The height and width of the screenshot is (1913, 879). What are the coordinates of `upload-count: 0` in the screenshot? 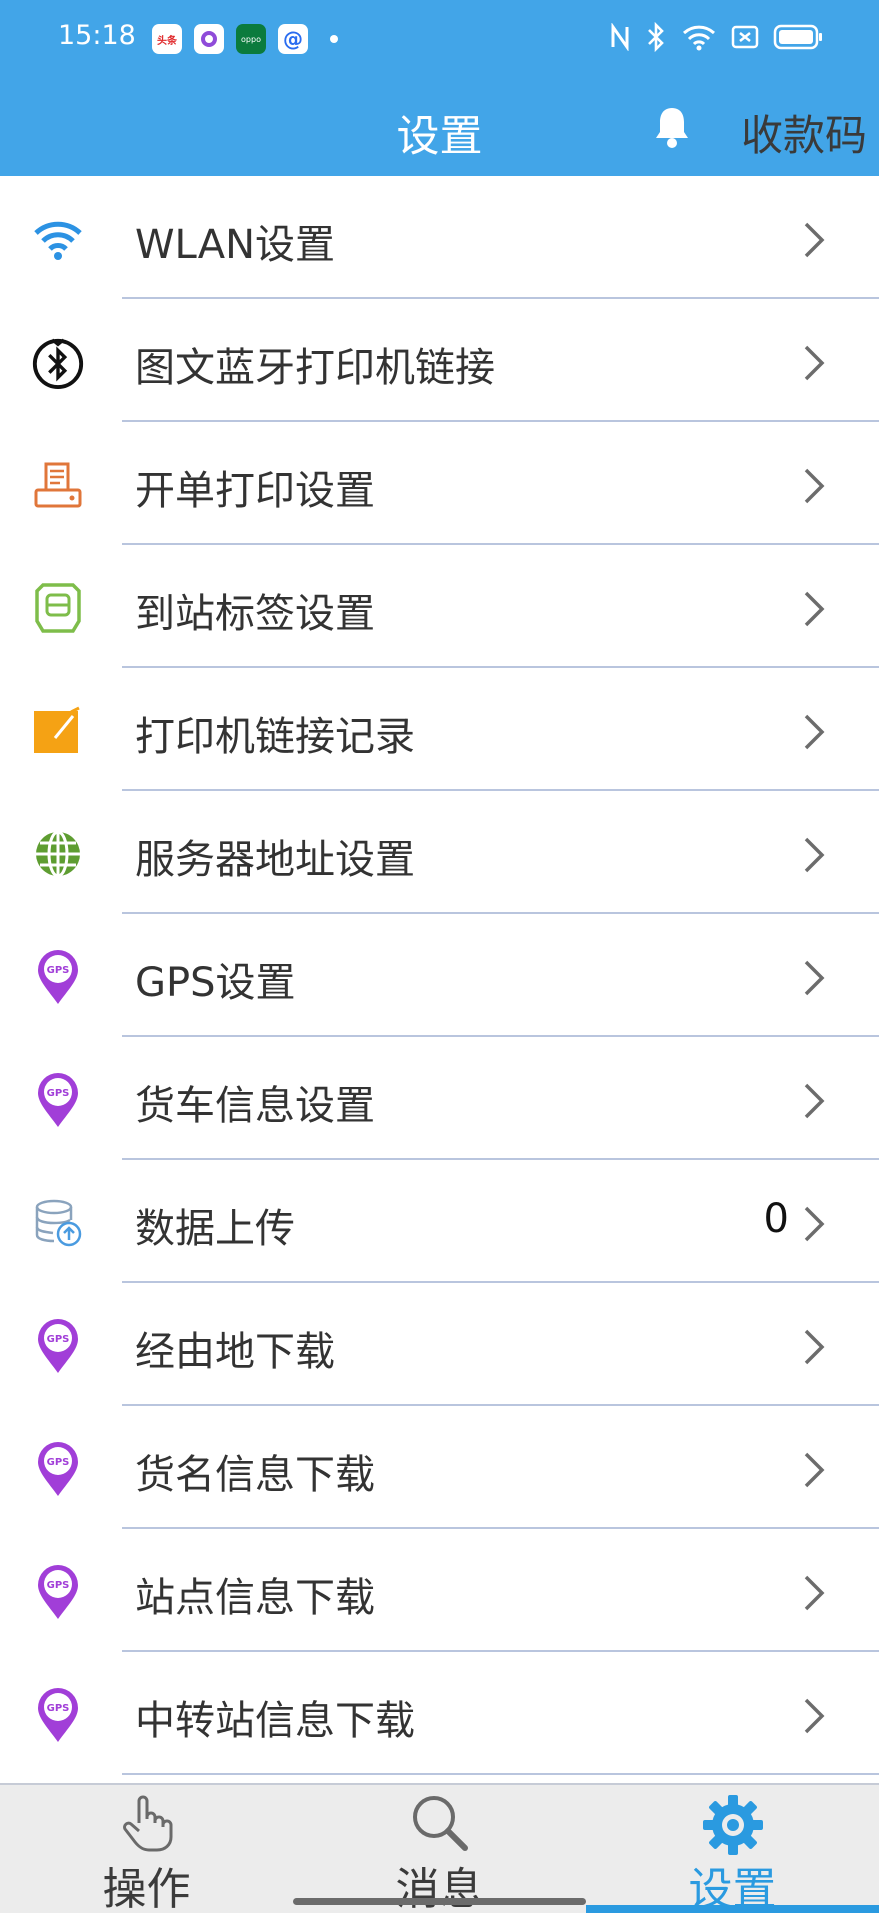 It's located at (776, 1219).